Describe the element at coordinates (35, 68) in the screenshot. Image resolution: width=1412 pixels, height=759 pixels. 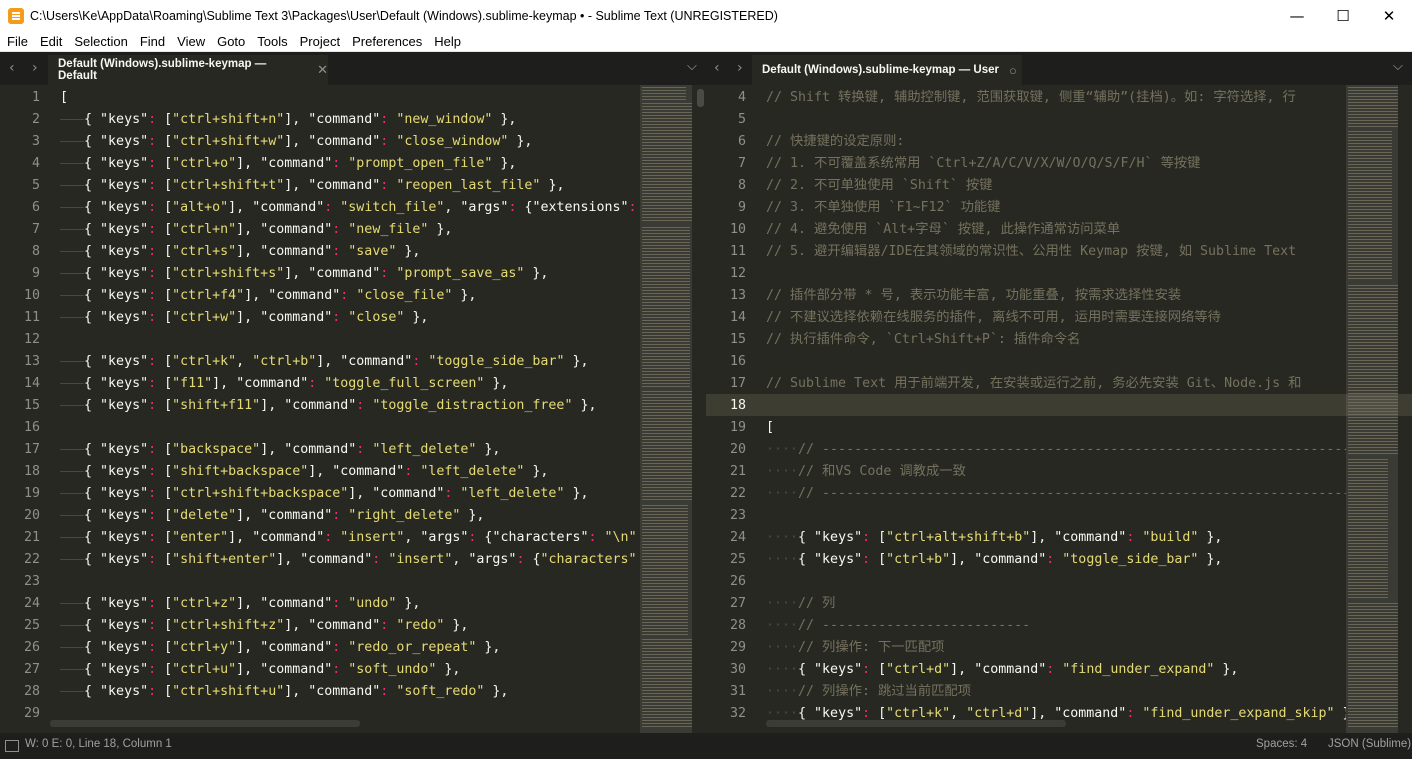
I see `left-forward-icon: ›` at that location.